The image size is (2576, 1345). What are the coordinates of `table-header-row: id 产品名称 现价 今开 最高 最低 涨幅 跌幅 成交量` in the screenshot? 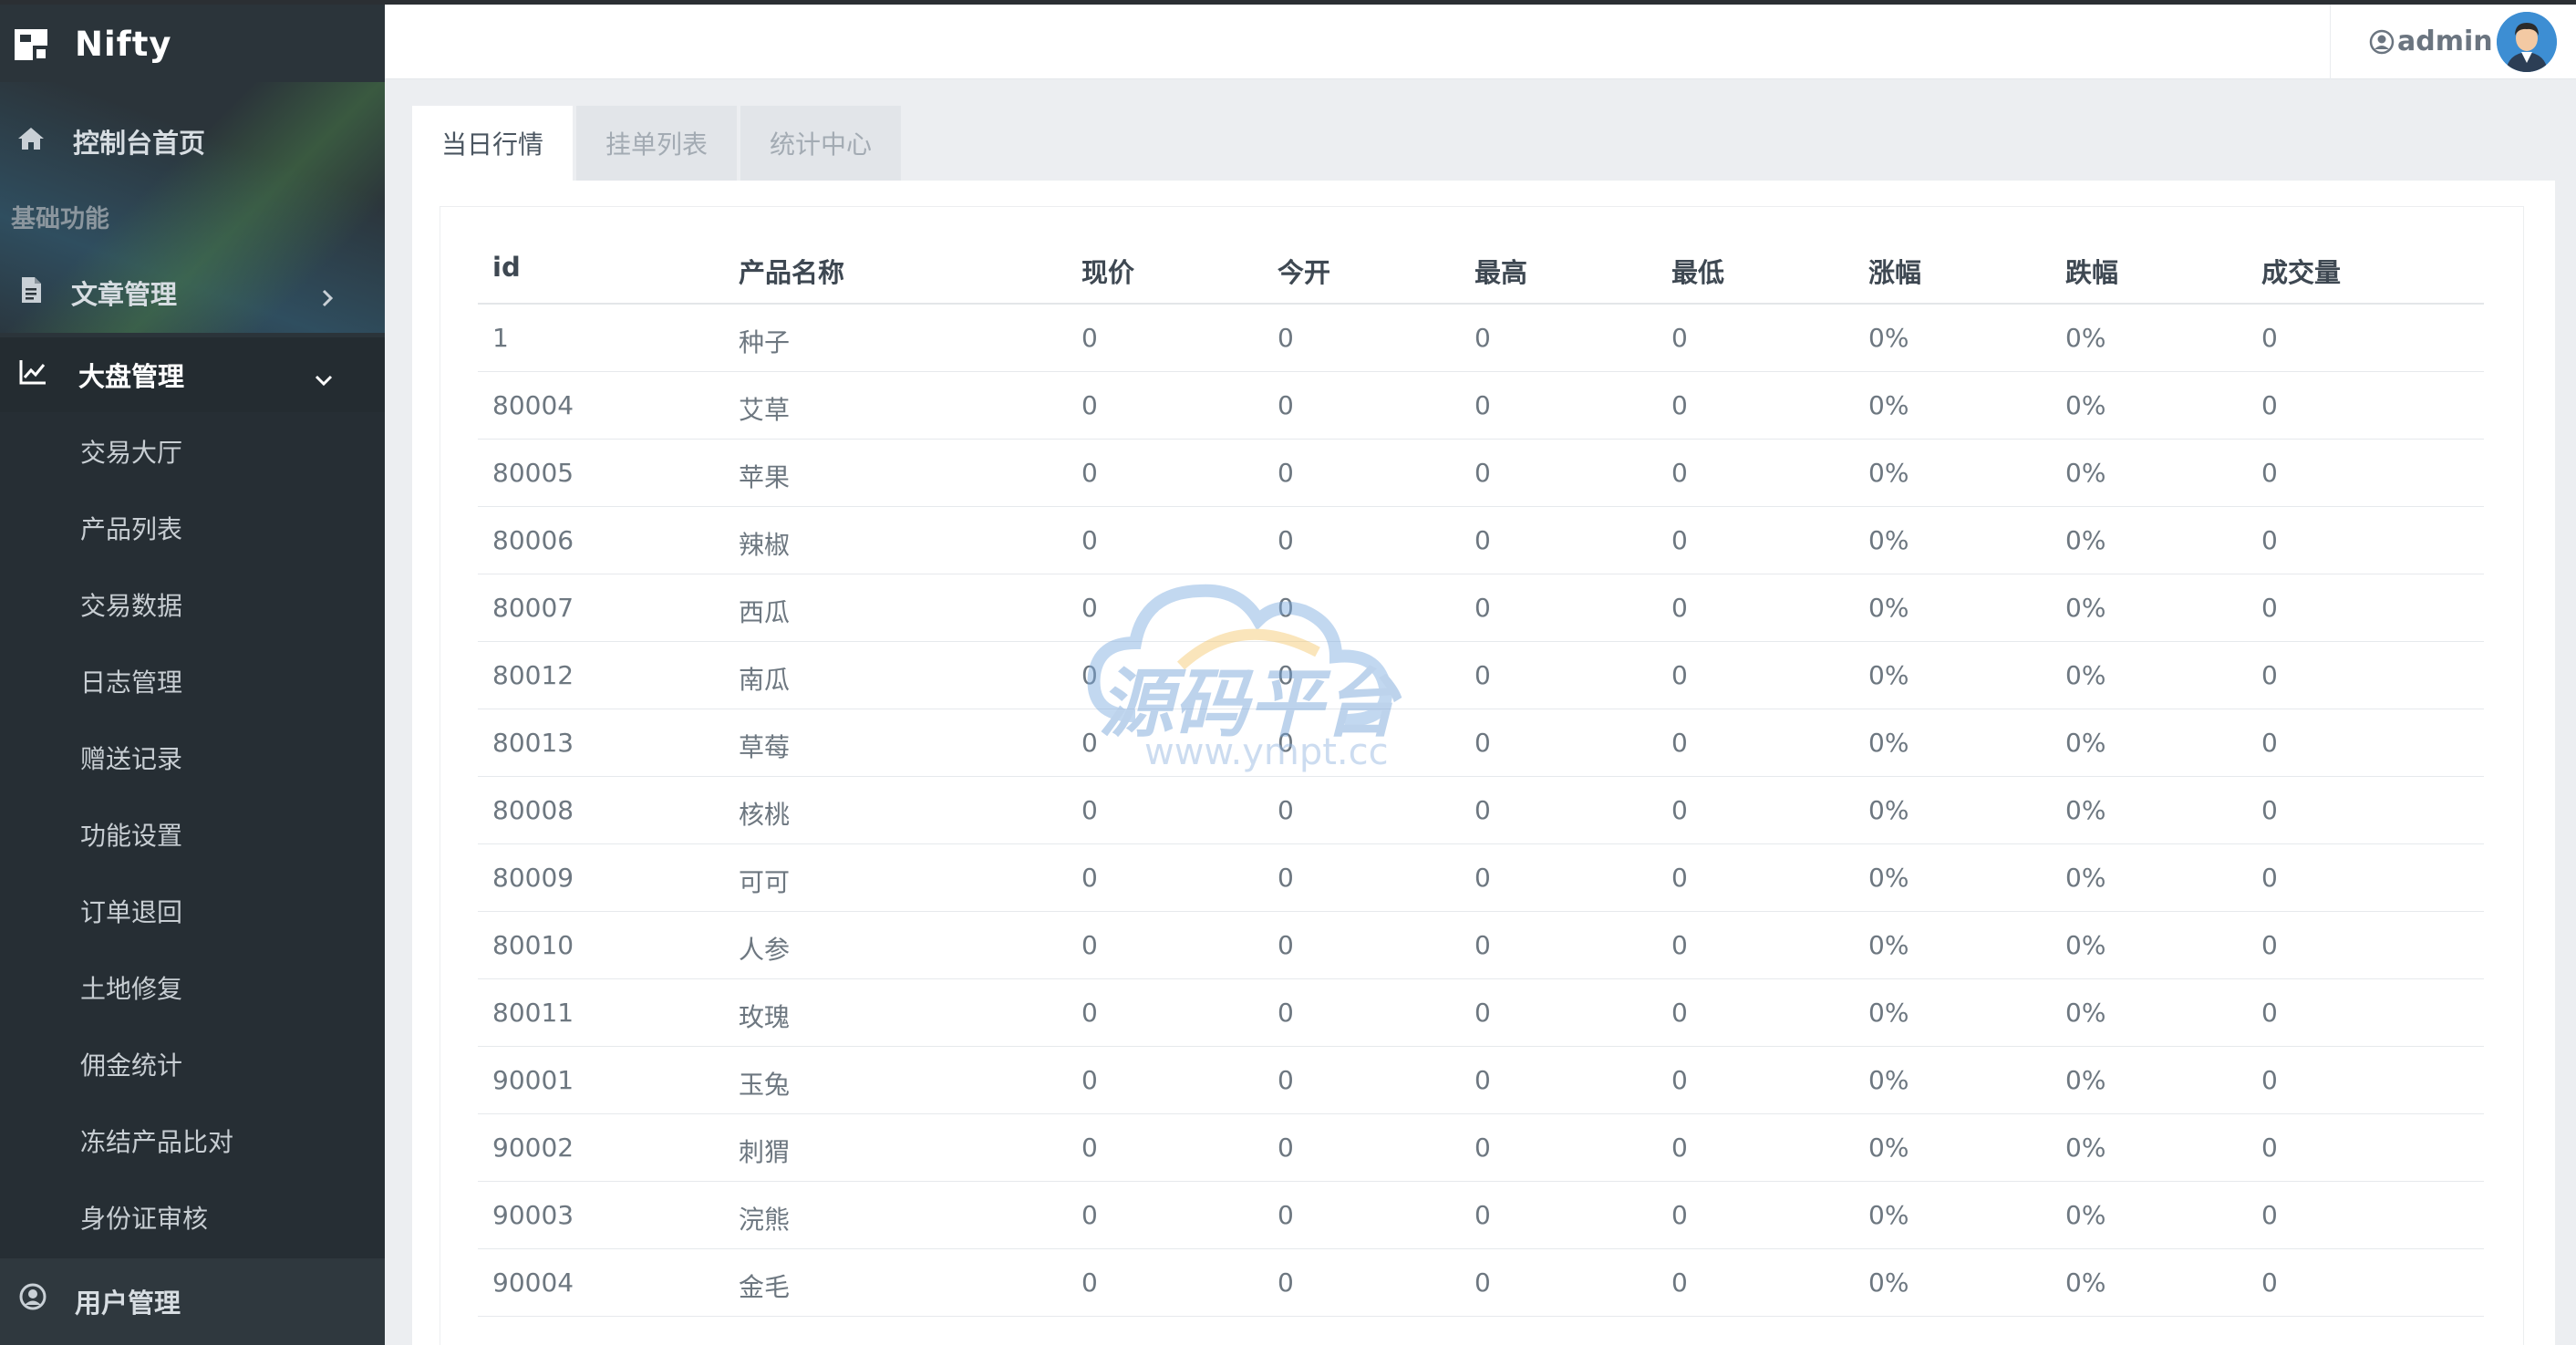 It's located at (1481, 269).